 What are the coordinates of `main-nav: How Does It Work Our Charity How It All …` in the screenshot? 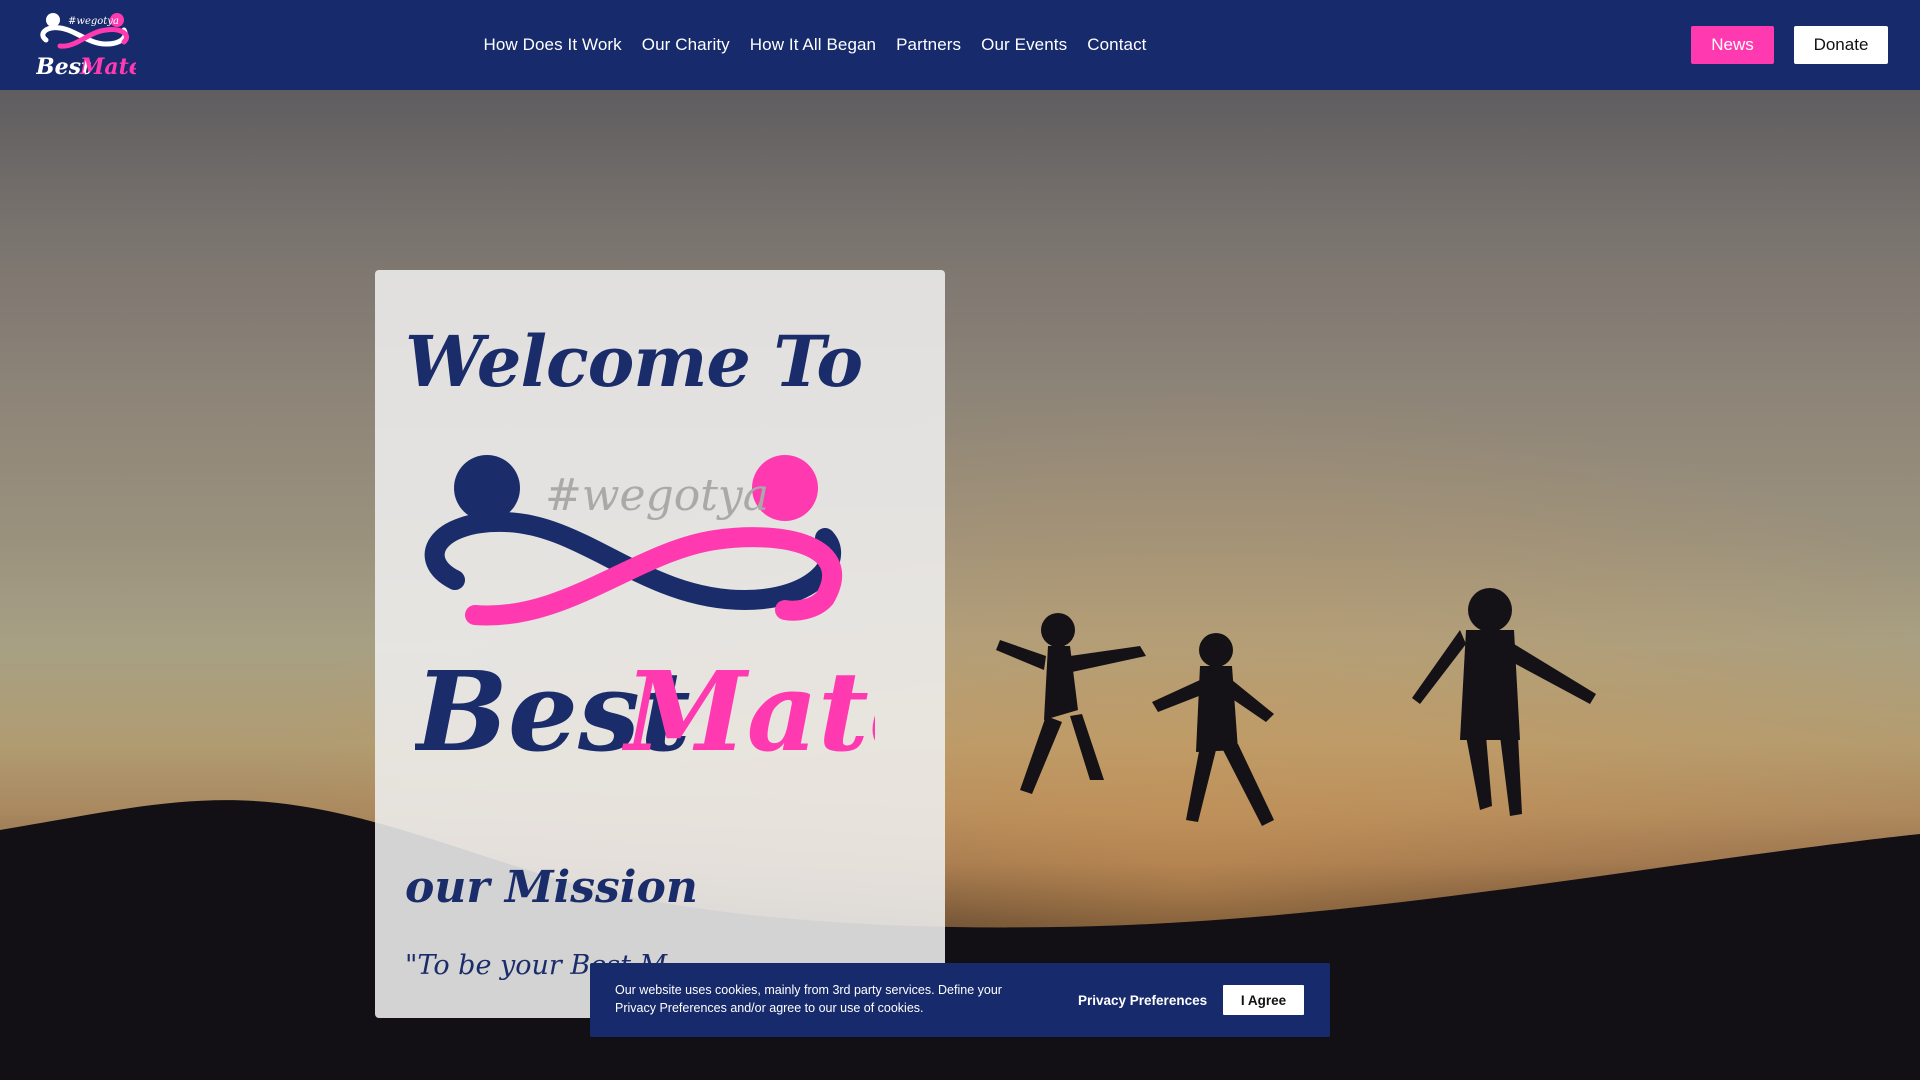 It's located at (960, 45).